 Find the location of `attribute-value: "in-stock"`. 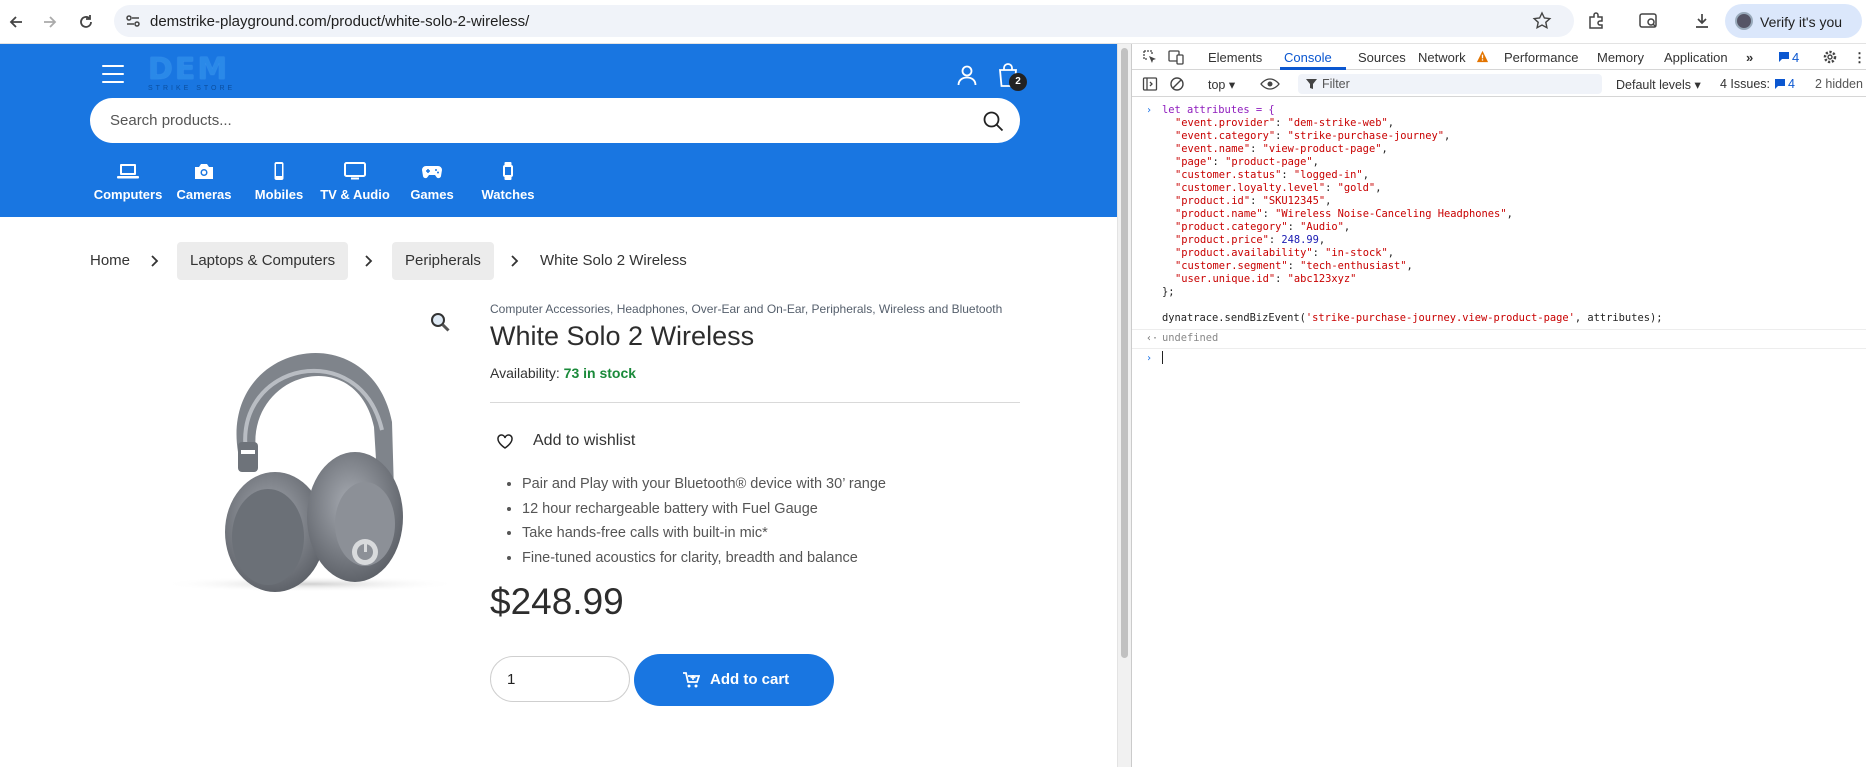

attribute-value: "in-stock" is located at coordinates (1356, 253).